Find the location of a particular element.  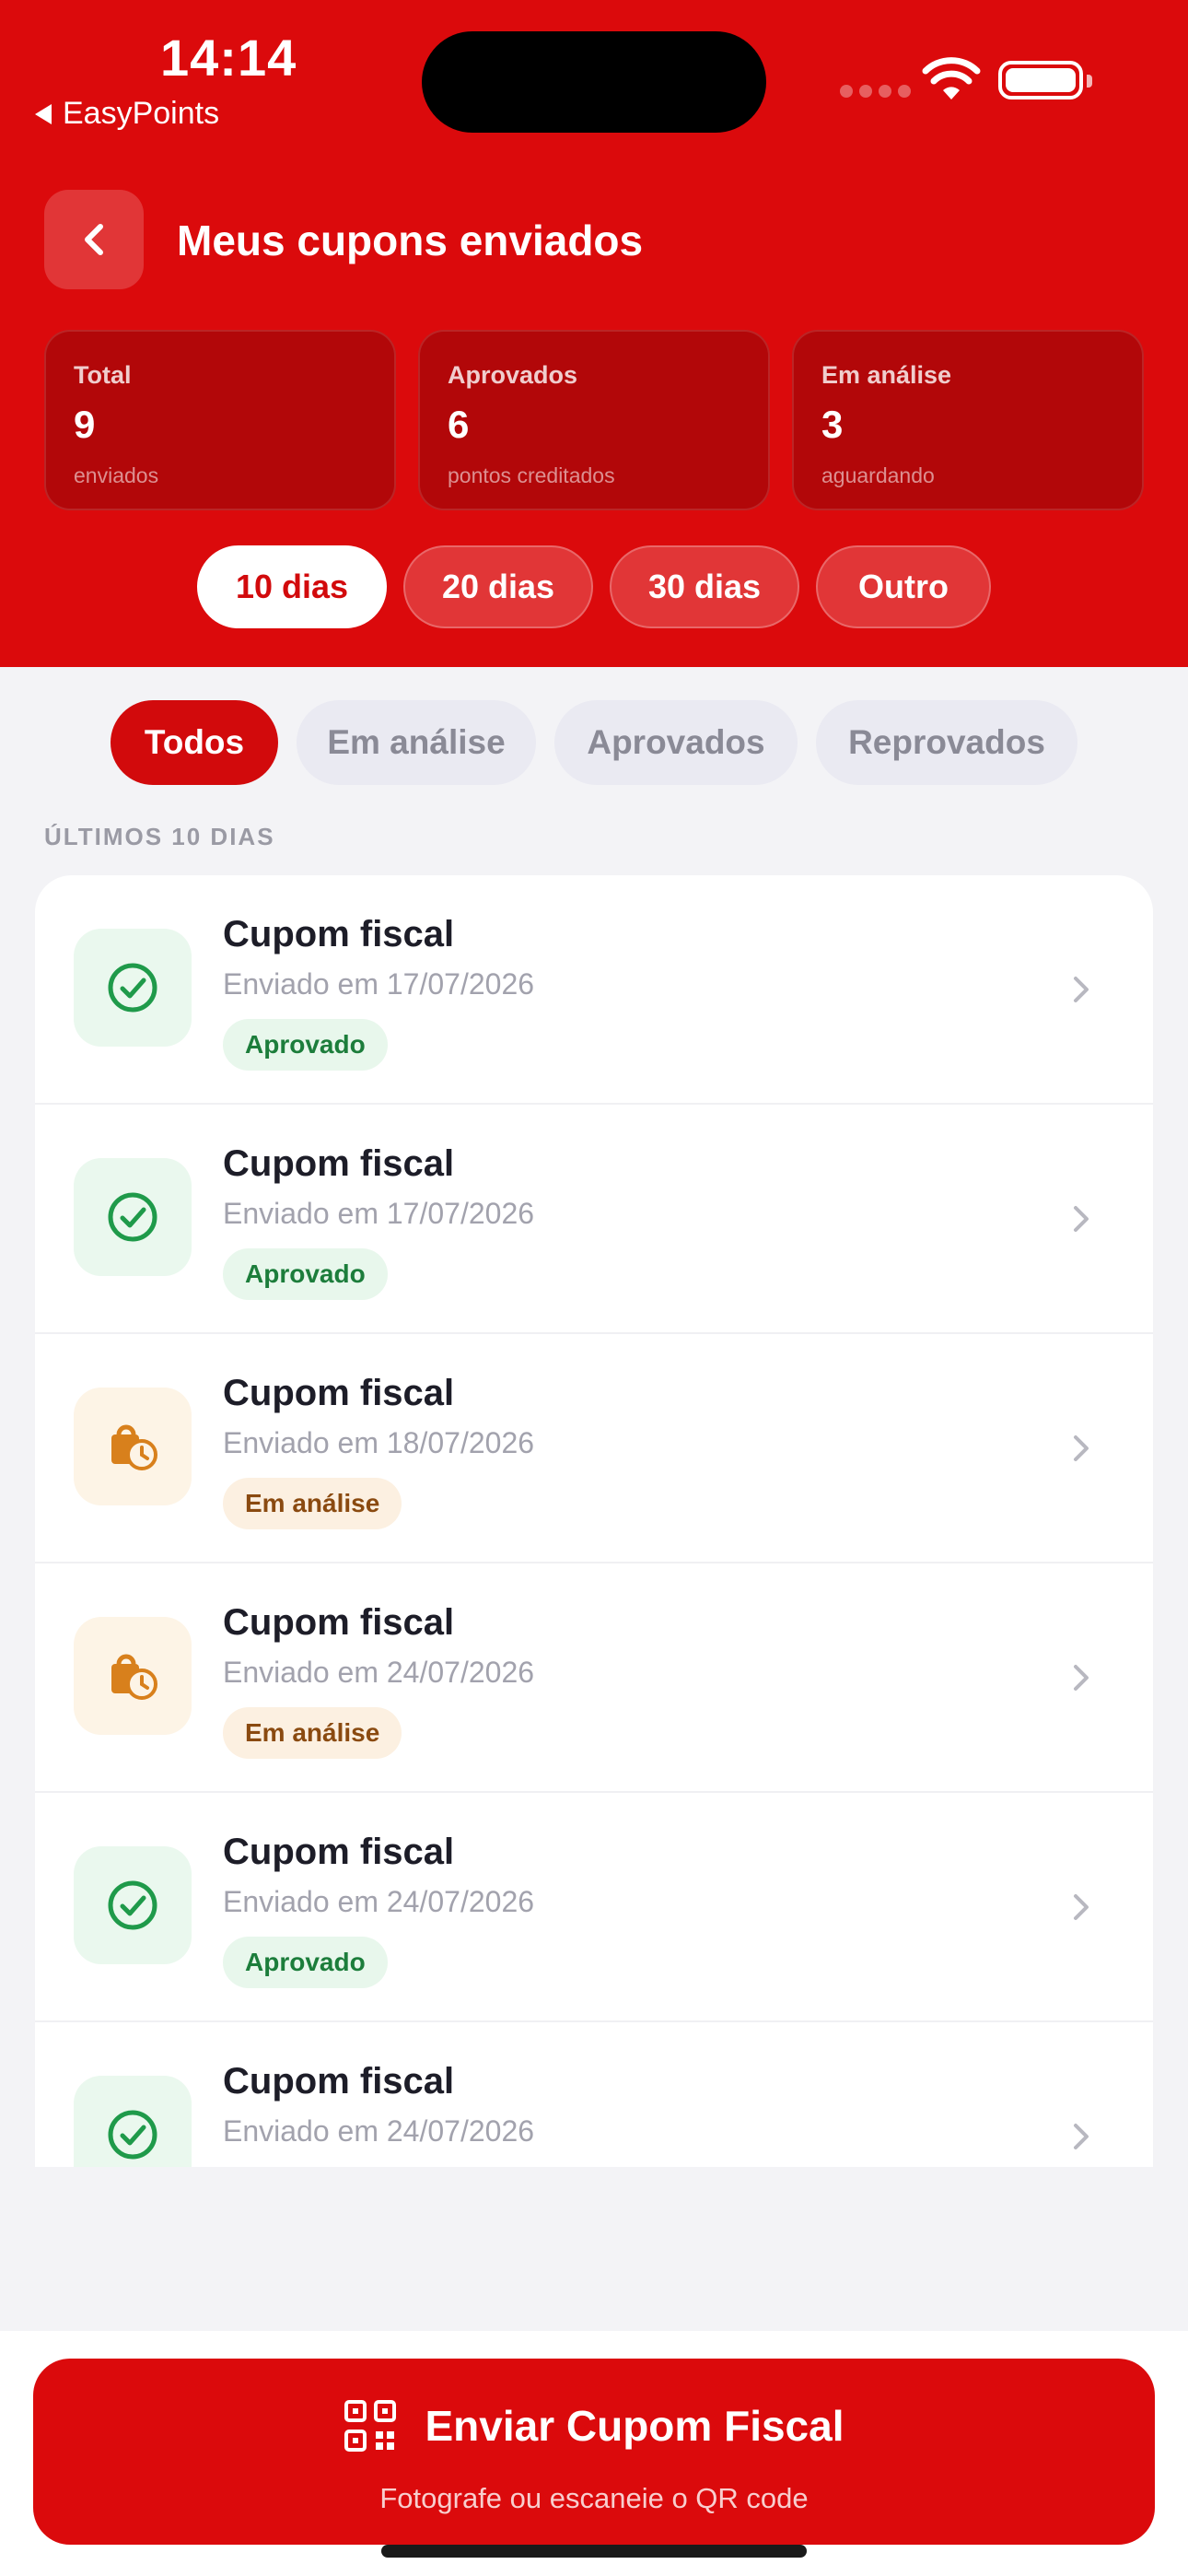

qr-code-icon is located at coordinates (370, 2426).